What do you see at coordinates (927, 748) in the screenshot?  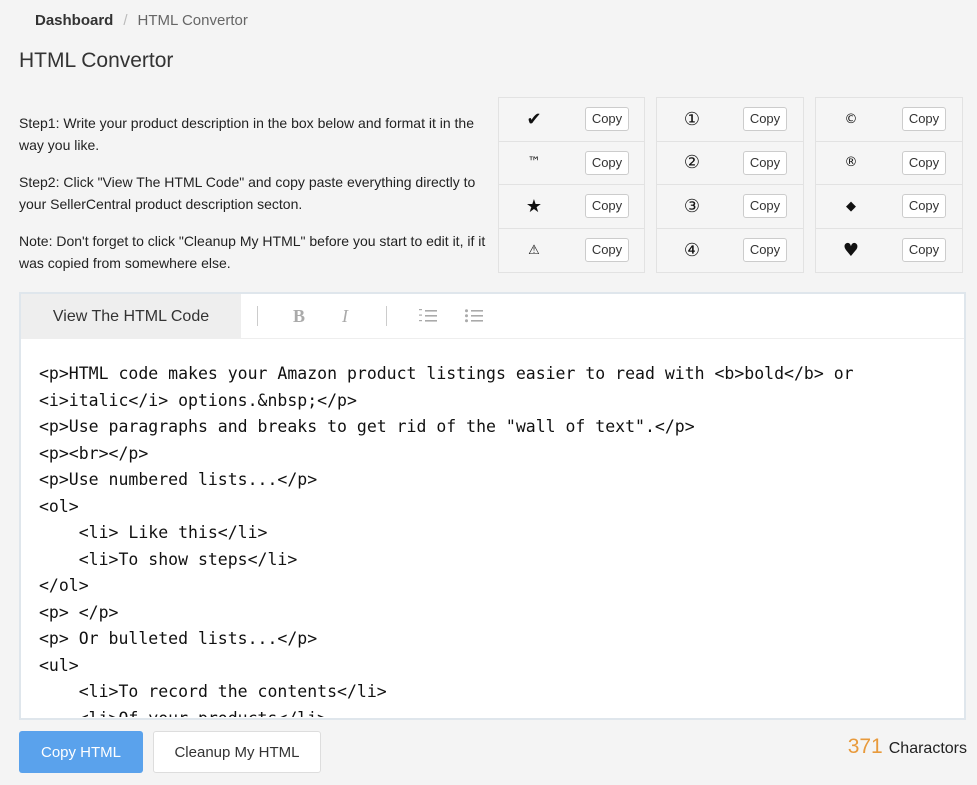 I see `character-count-label: Charactors` at bounding box center [927, 748].